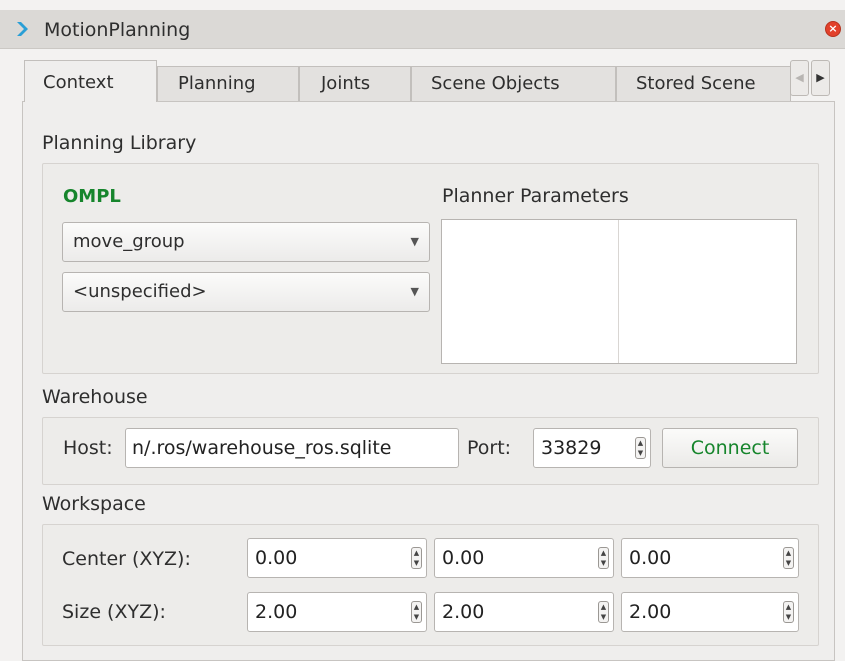 This screenshot has height=661, width=845. What do you see at coordinates (355, 84) in the screenshot?
I see `tab-joints: Joints` at bounding box center [355, 84].